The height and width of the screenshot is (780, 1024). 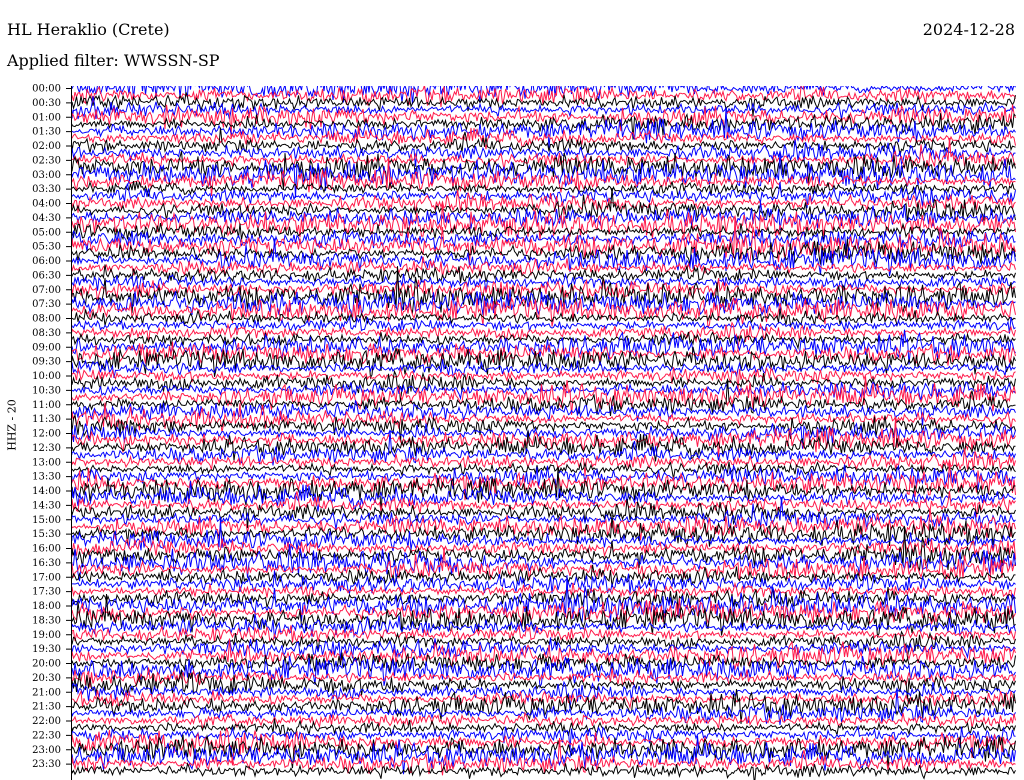 I want to click on time-tick-label: 11:30, so click(x=46, y=419).